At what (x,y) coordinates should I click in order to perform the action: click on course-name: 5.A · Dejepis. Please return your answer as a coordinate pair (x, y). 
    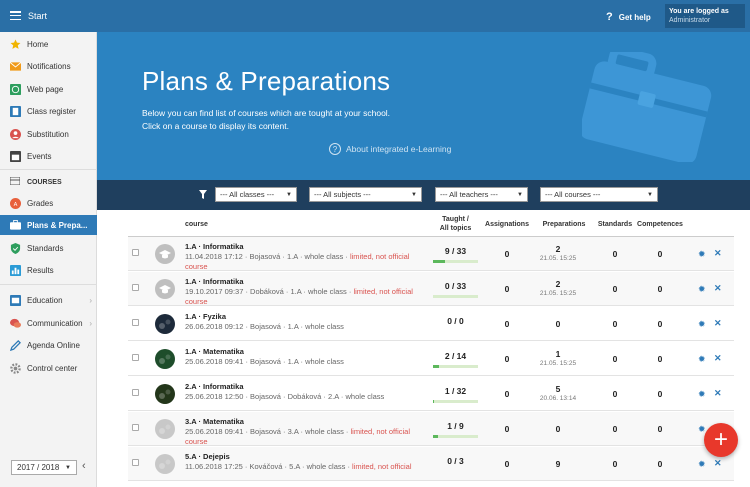
    Looking at the image, I should click on (207, 456).